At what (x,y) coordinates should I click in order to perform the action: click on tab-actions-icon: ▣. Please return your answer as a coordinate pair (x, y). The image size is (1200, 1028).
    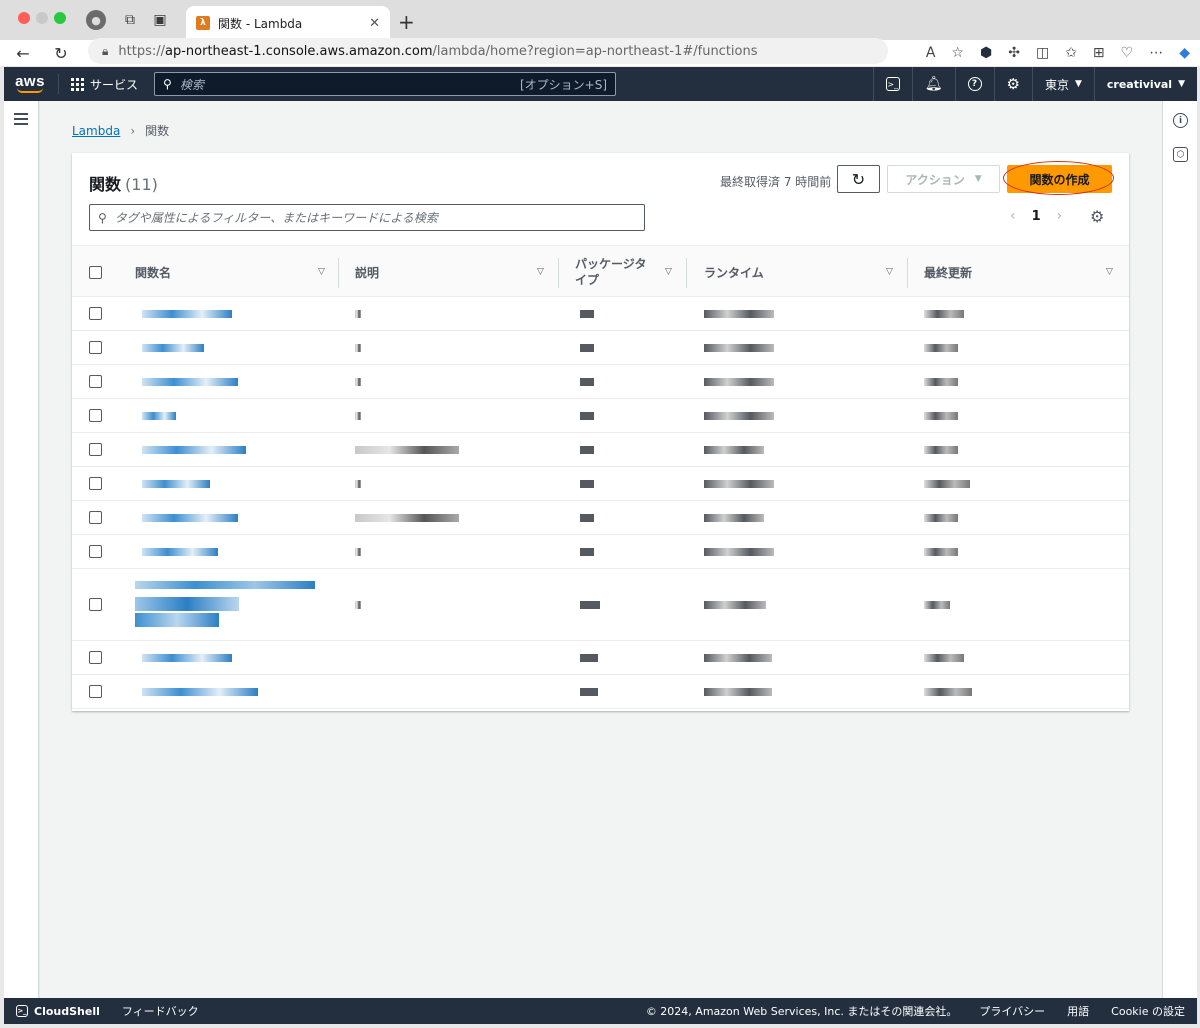
    Looking at the image, I should click on (160, 20).